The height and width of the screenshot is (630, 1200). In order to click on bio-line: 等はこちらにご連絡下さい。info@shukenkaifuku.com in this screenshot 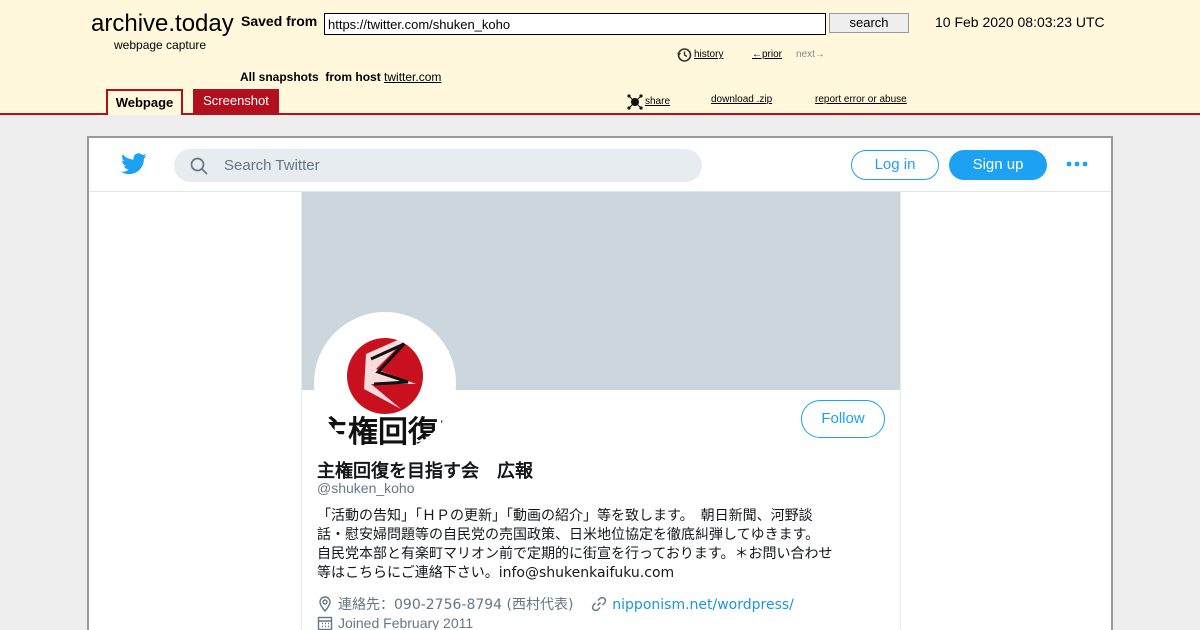, I will do `click(496, 573)`.